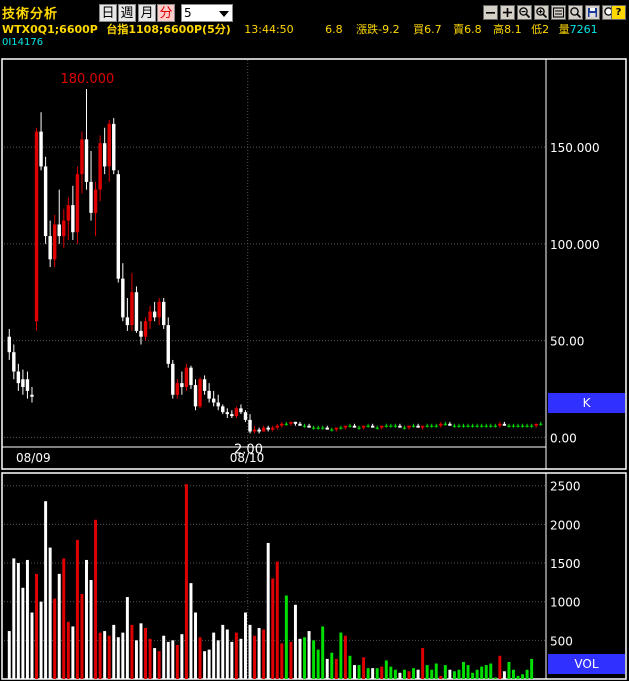  What do you see at coordinates (166, 13) in the screenshot?
I see `period-minute-button: 分` at bounding box center [166, 13].